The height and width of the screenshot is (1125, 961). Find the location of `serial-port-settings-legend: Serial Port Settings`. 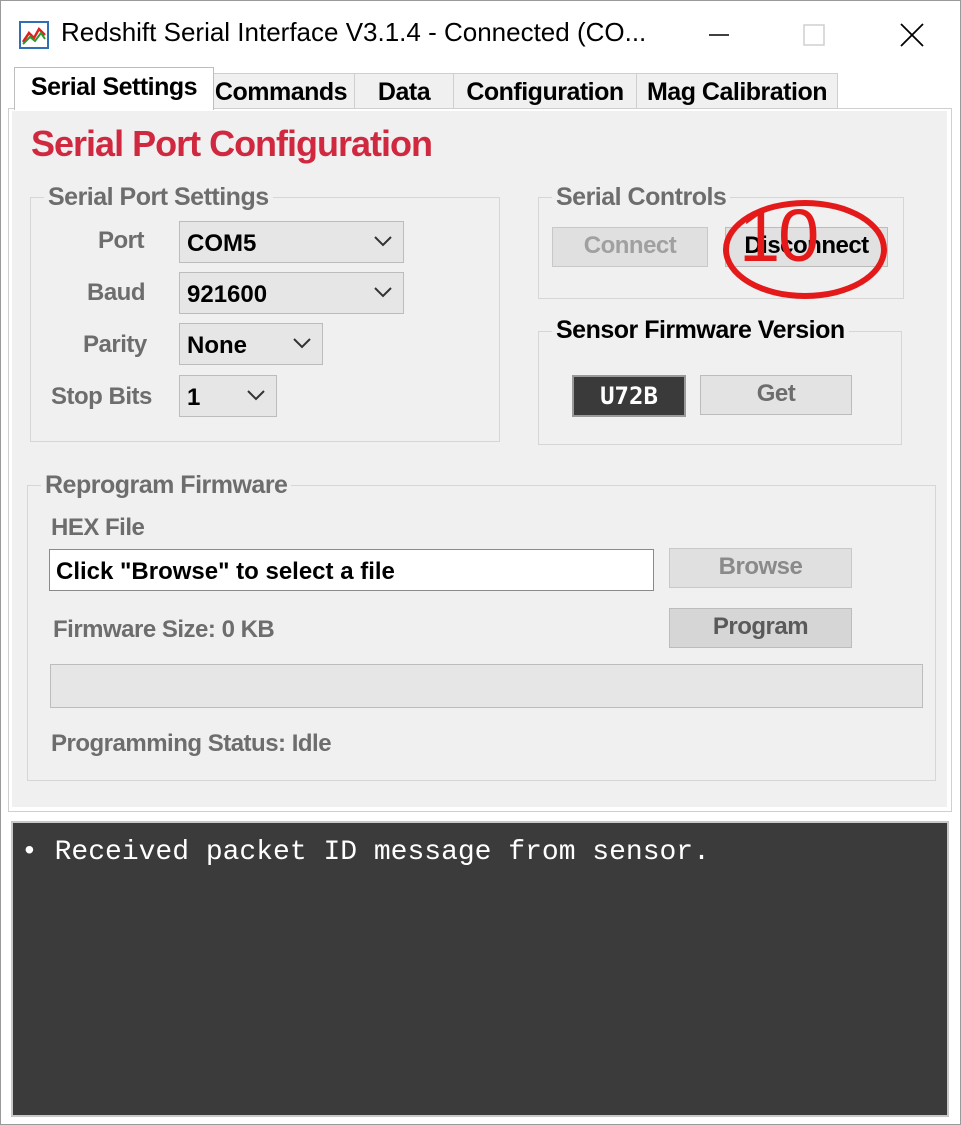

serial-port-settings-legend: Serial Port Settings is located at coordinates (158, 197).